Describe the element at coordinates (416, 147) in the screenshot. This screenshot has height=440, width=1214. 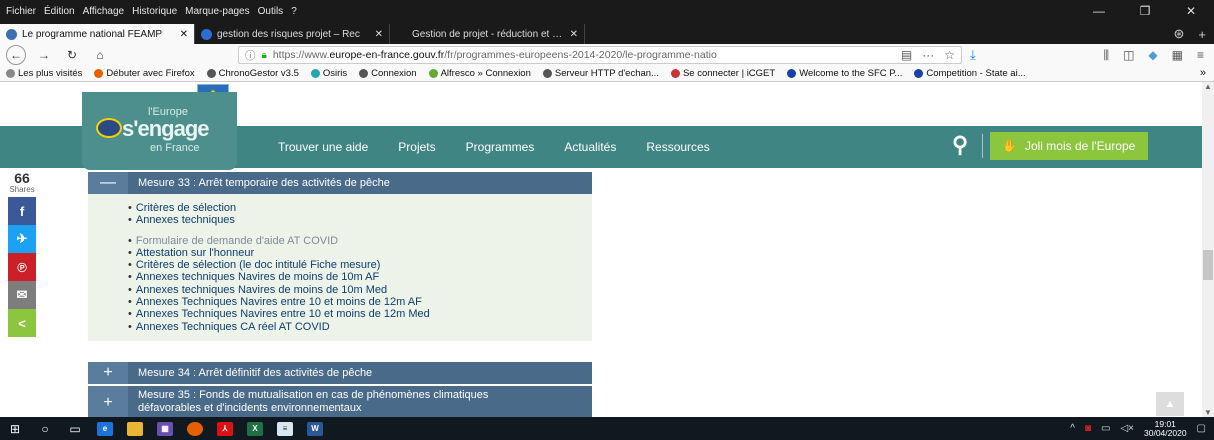
I see `nav-item: Projets` at that location.